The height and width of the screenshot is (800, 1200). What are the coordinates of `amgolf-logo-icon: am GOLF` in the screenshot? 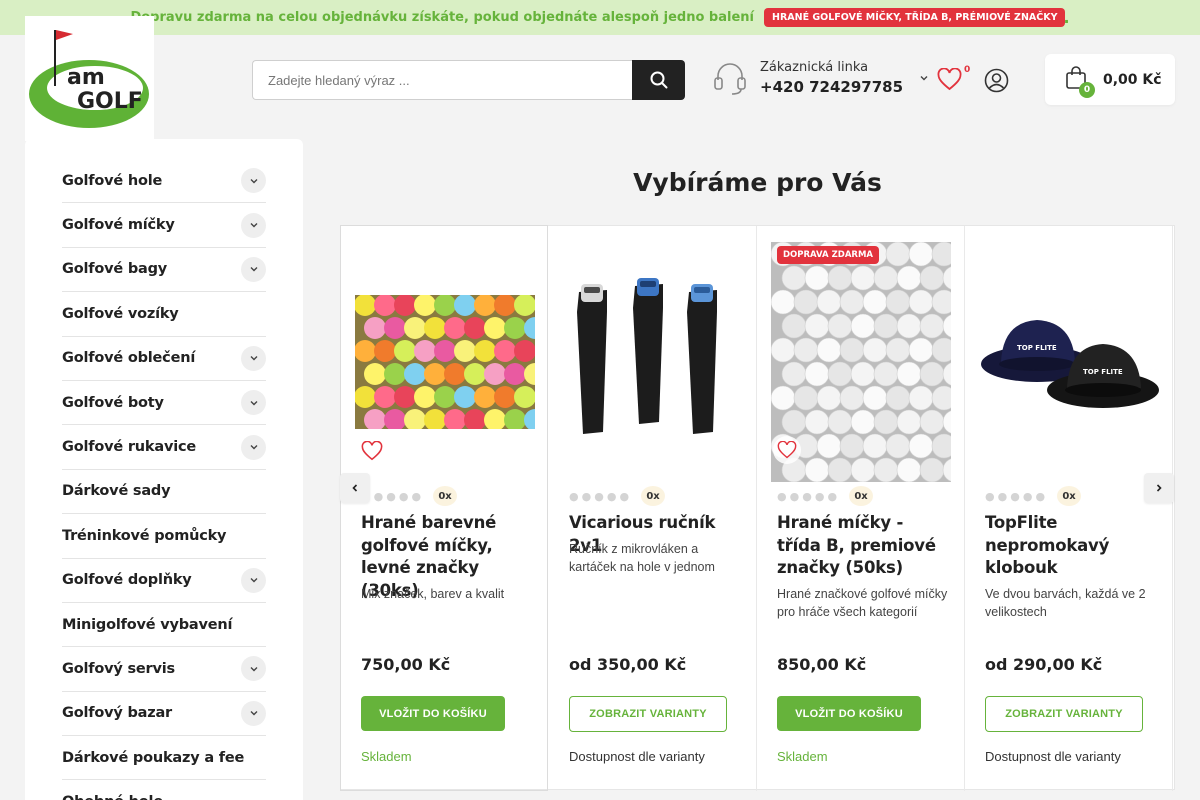 It's located at (89, 79).